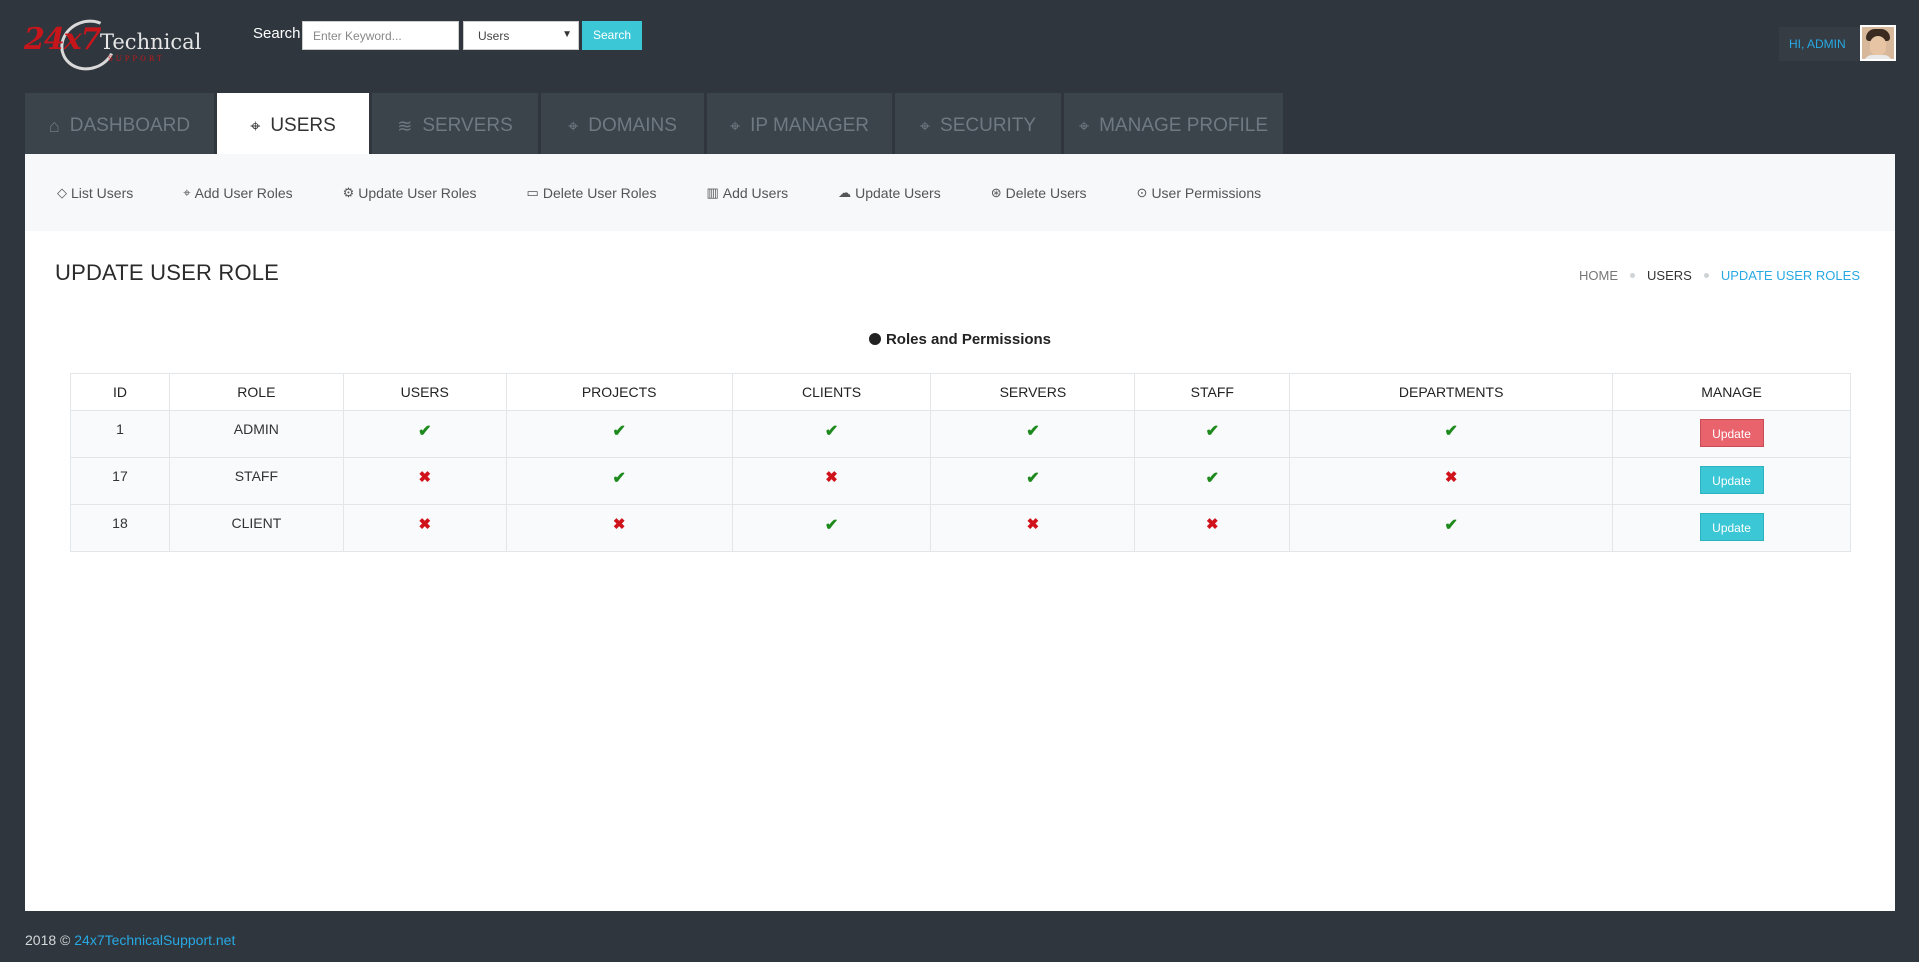 The height and width of the screenshot is (962, 1919). I want to click on cell-manage: Update, so click(1731, 528).